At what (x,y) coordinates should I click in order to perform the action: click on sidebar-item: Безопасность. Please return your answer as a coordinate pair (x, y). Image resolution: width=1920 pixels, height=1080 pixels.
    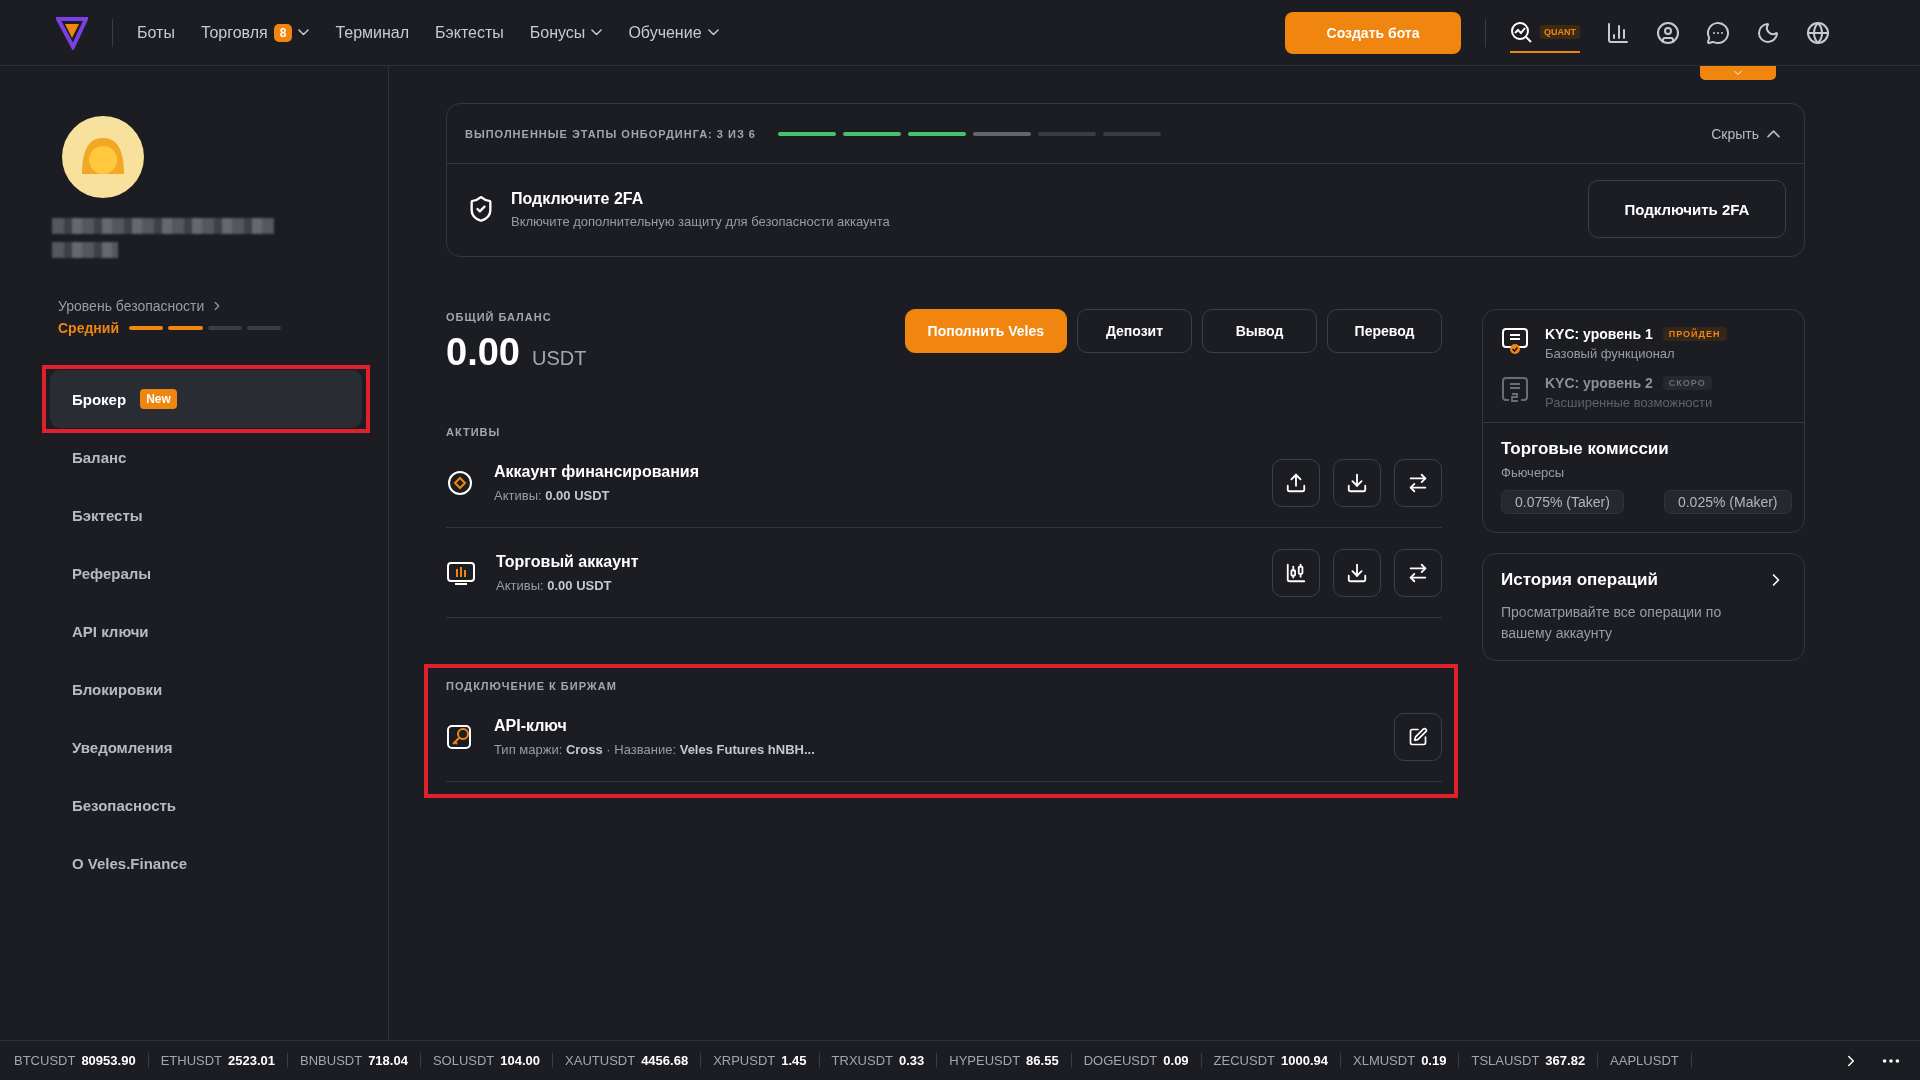
    Looking at the image, I should click on (206, 805).